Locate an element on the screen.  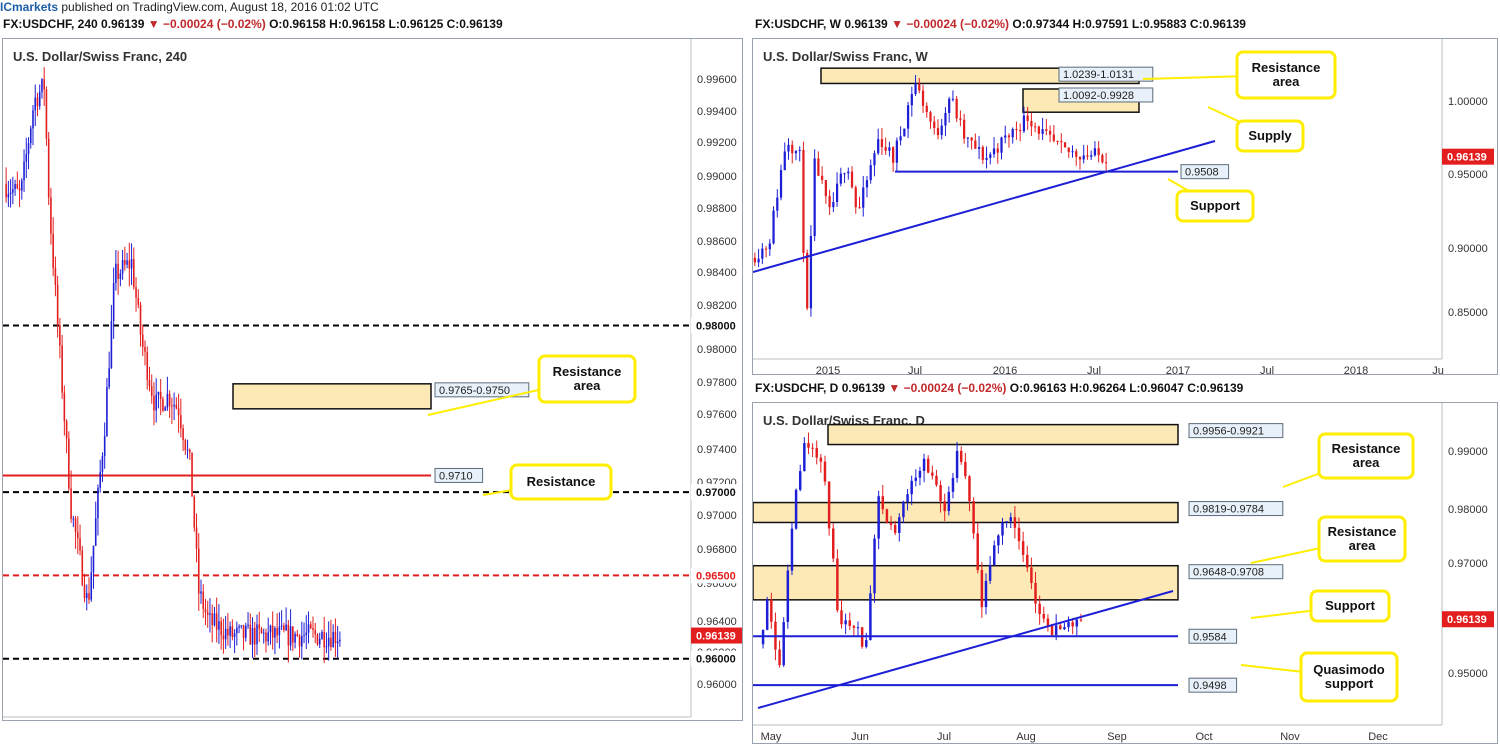
y-tick-label: 0.98000 is located at coordinates (1468, 510).